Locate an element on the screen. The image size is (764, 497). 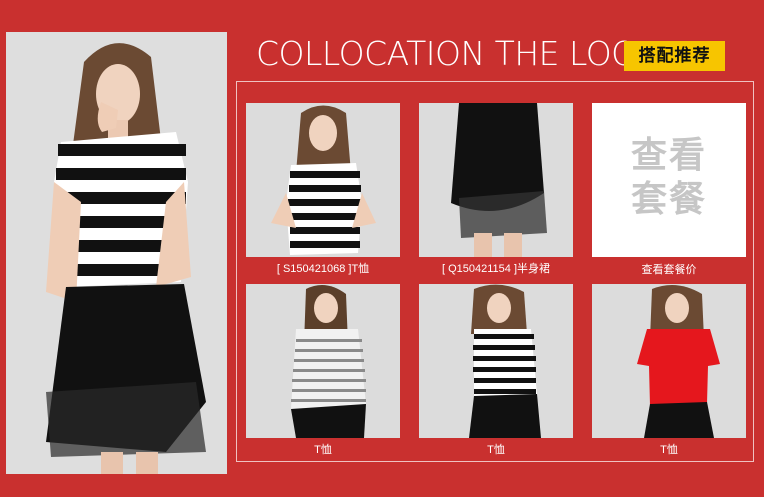
view-package-line1: 查看 is located at coordinates (668, 154).